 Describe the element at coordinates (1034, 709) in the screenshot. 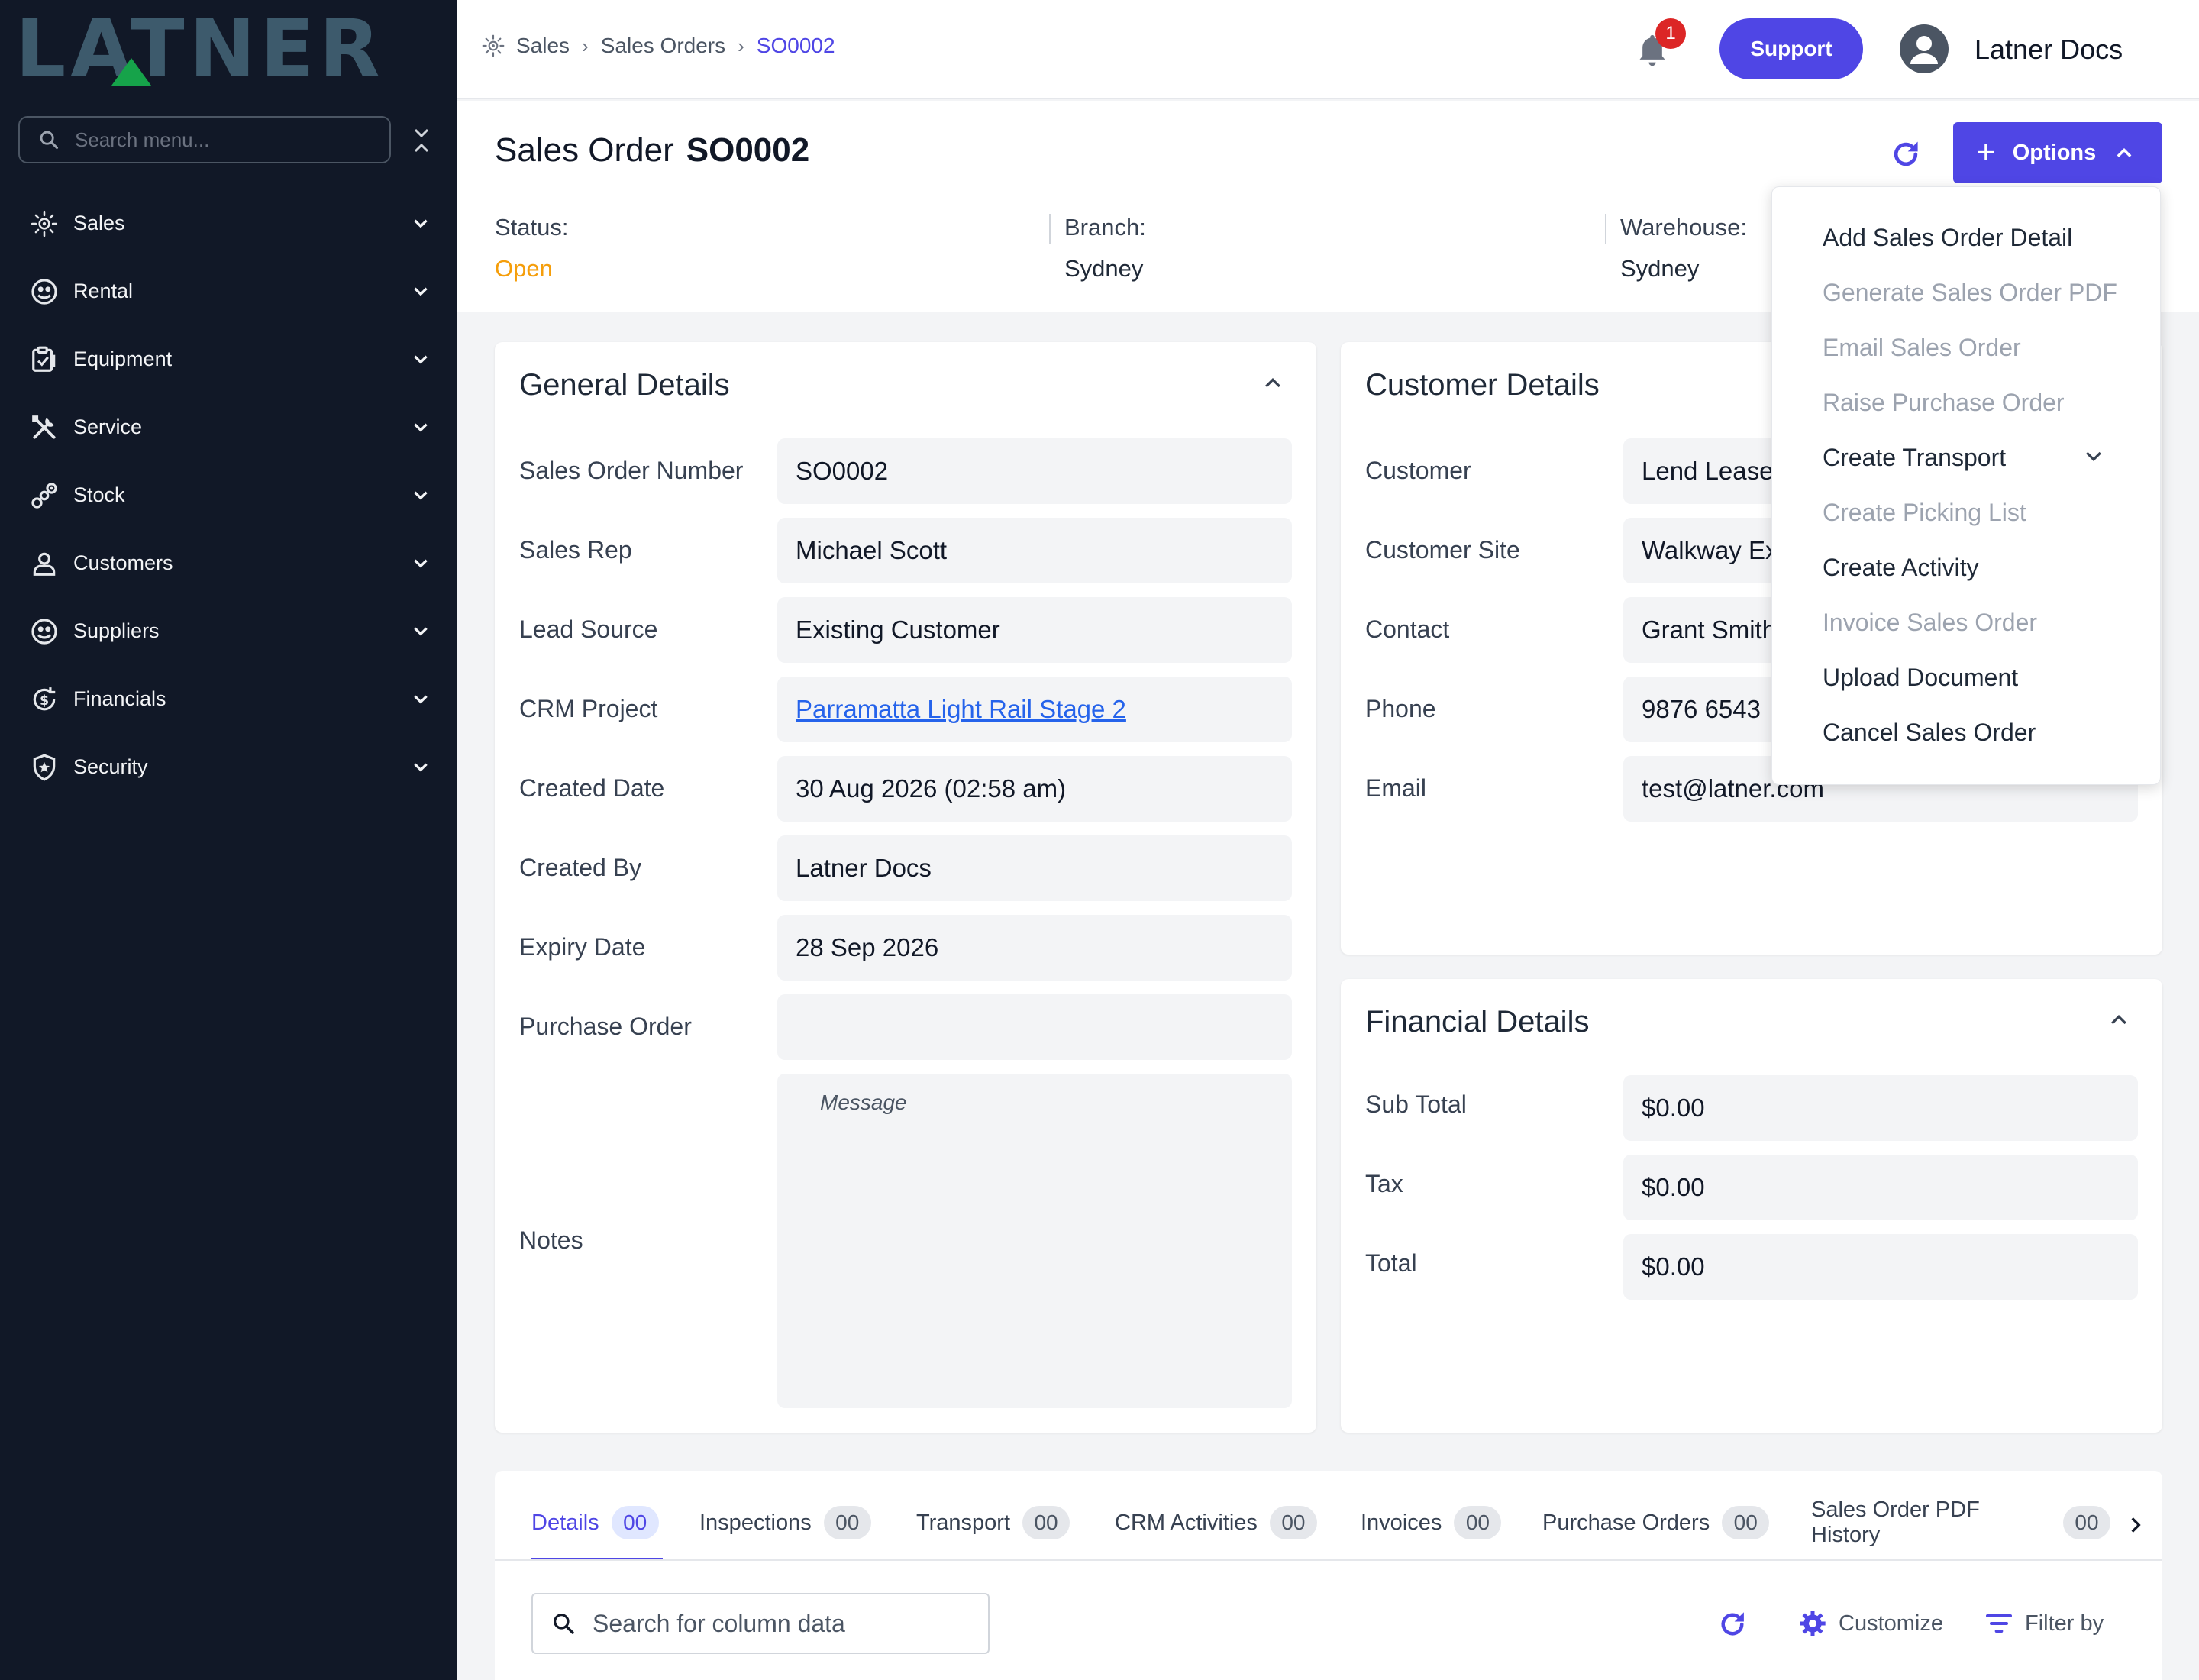

I see `crm-project-link: Parramatta Light Rail Stage 2` at that location.